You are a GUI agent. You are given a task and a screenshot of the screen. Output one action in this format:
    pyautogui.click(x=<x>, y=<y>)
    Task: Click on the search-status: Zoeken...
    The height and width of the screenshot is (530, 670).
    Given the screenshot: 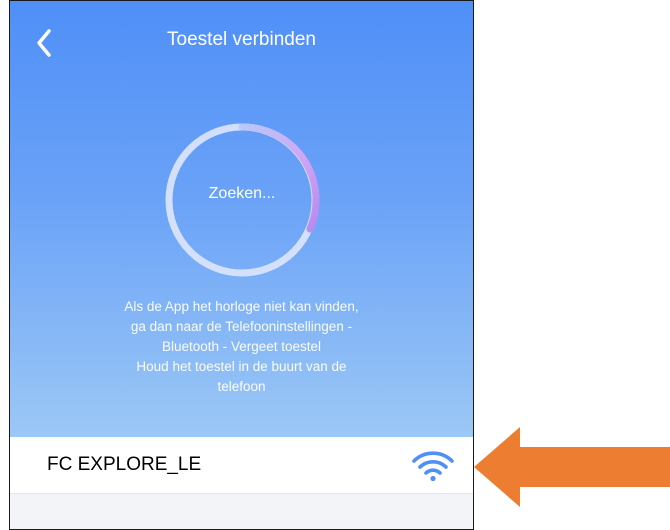 What is the action you would take?
    pyautogui.click(x=242, y=193)
    